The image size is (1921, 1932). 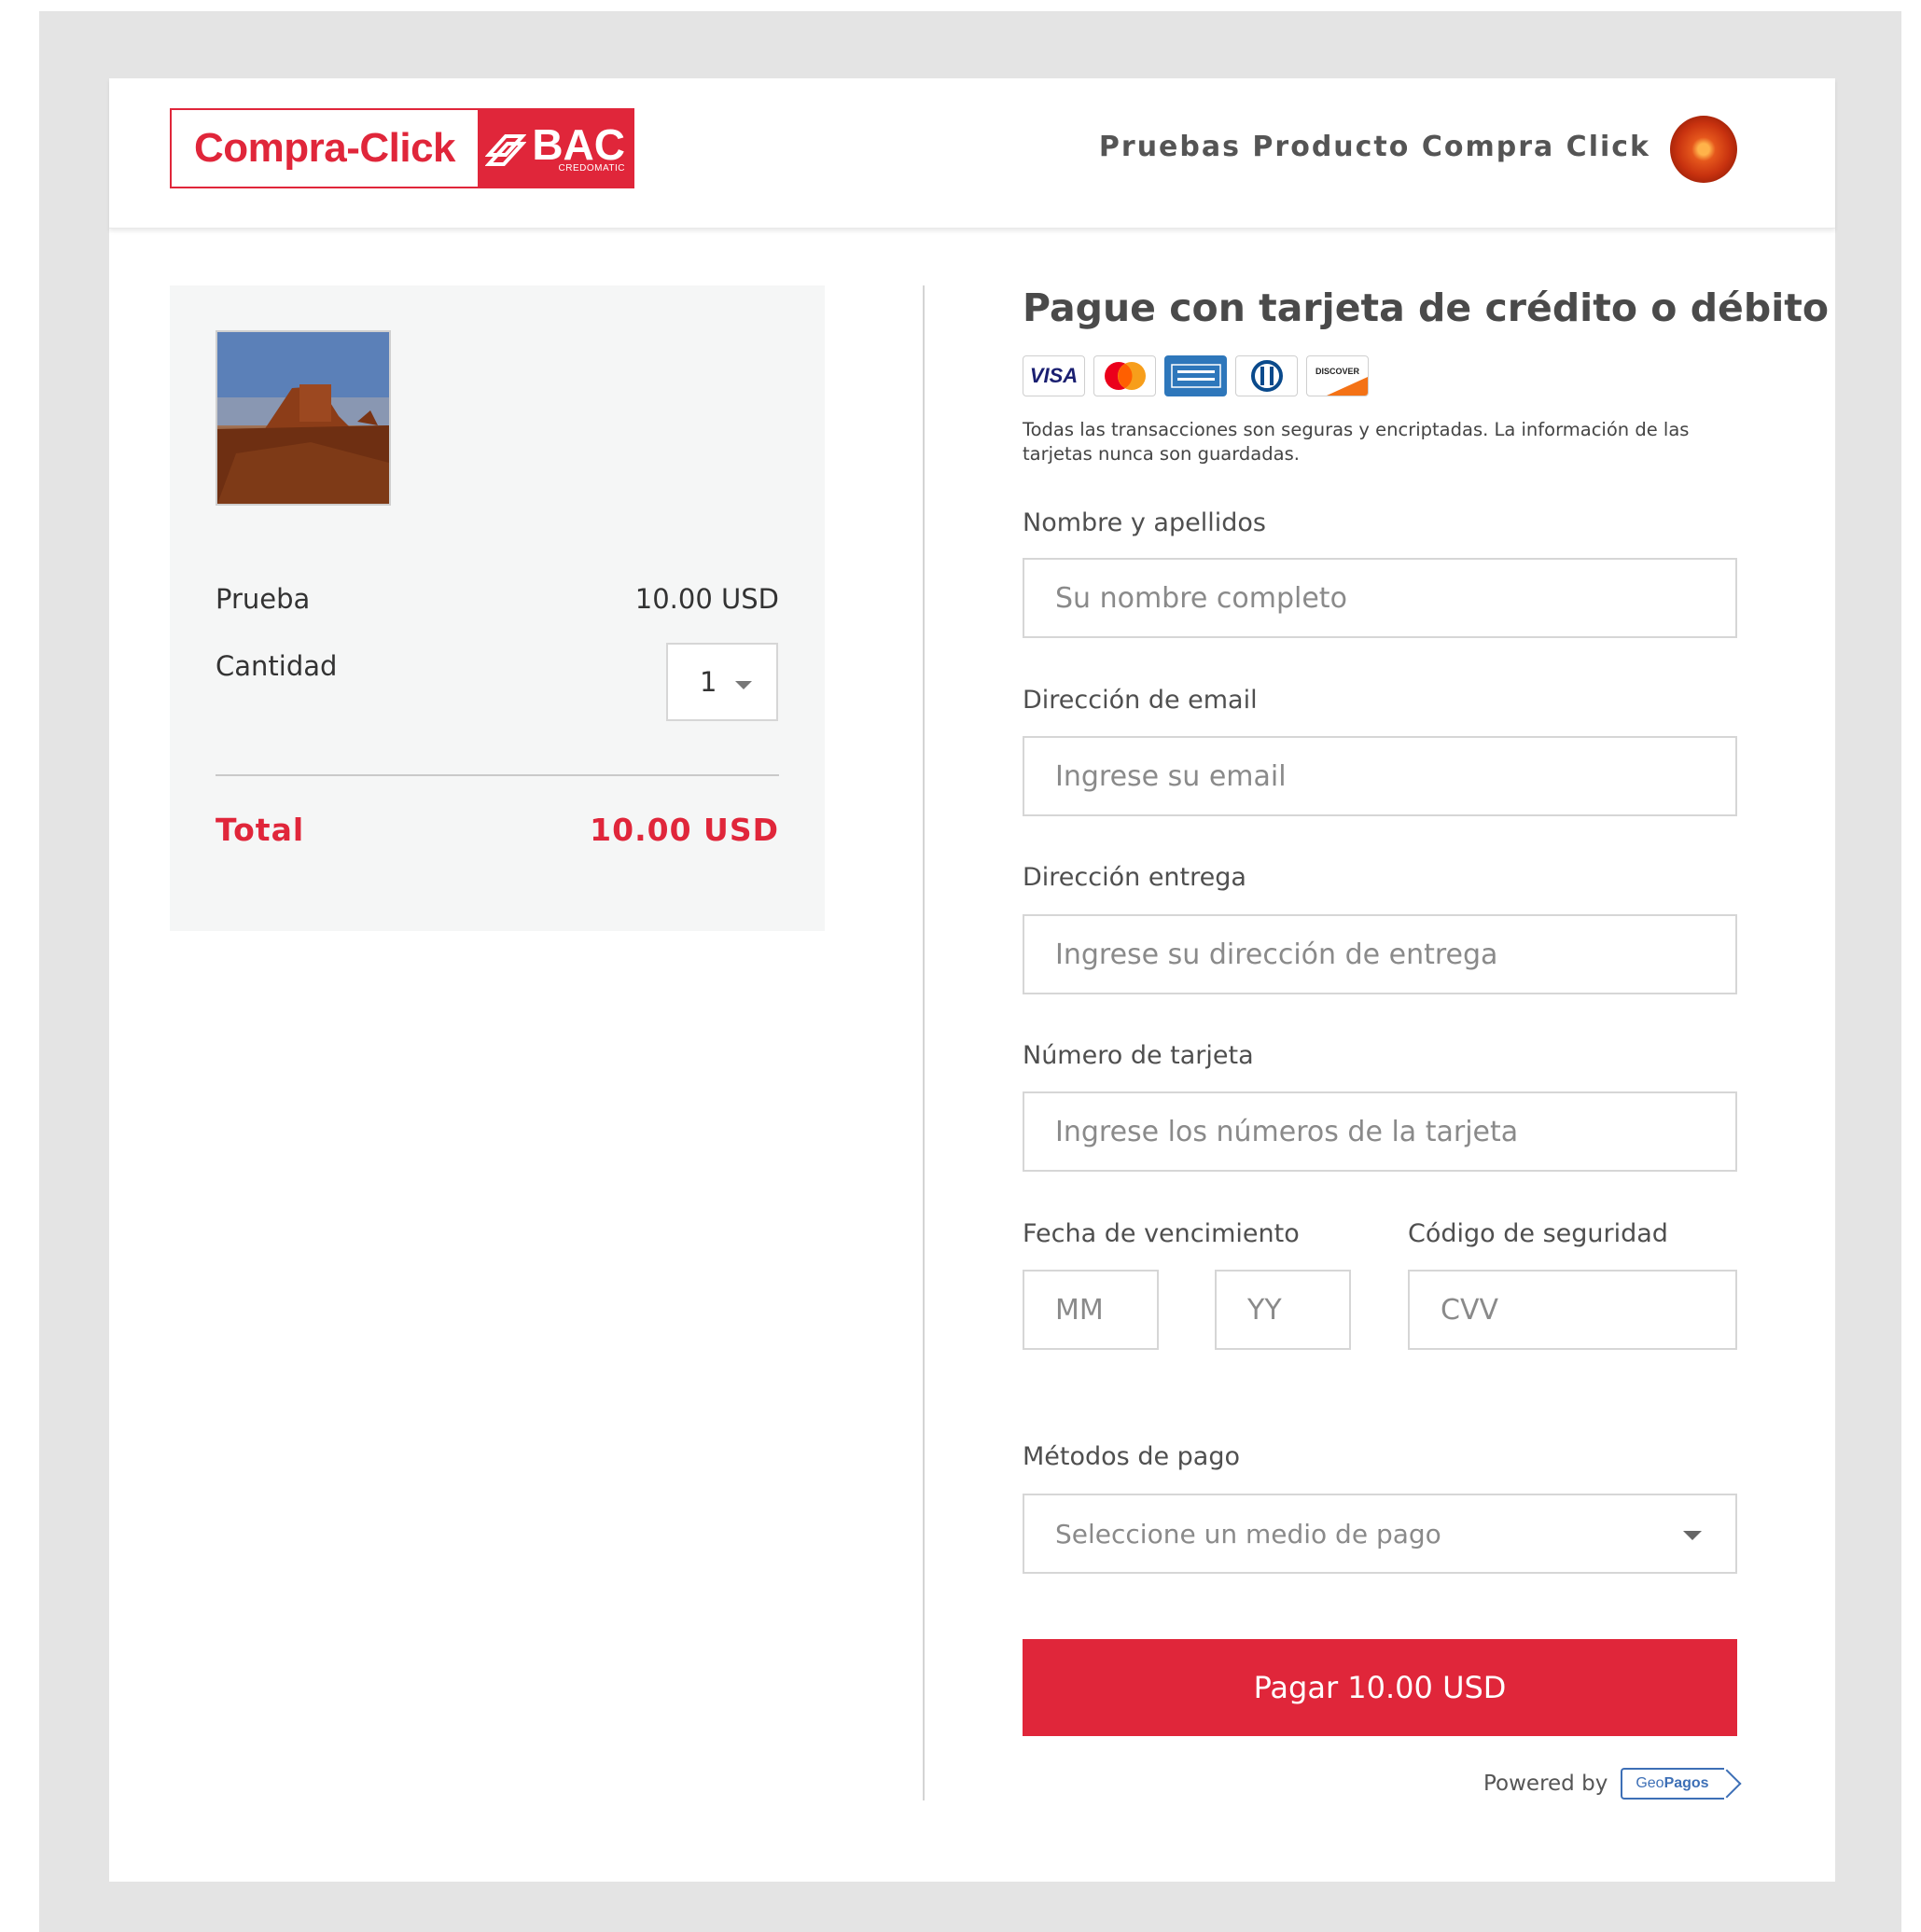 I want to click on logo-text: Compra-Click, so click(x=324, y=148).